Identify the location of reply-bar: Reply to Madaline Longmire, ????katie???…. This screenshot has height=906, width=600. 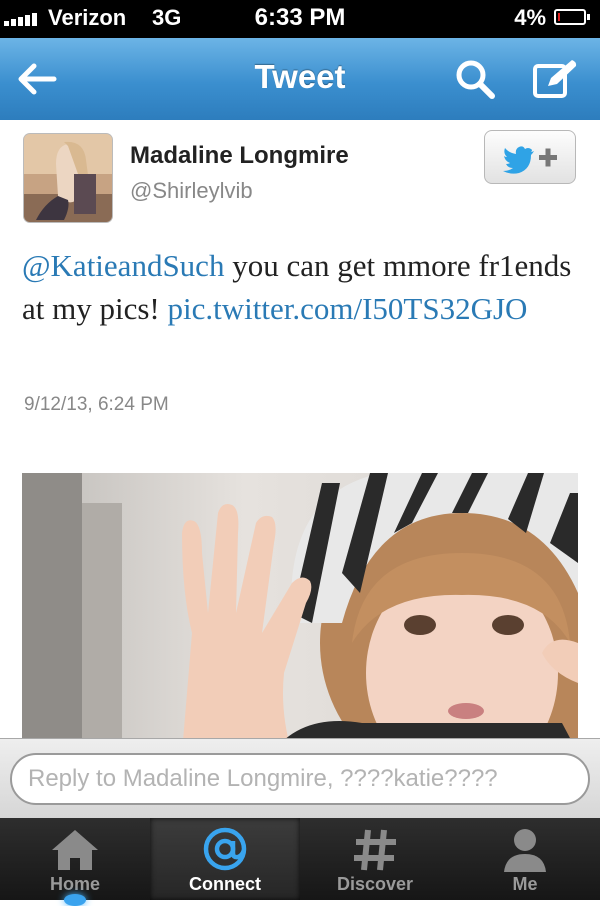
(300, 778).